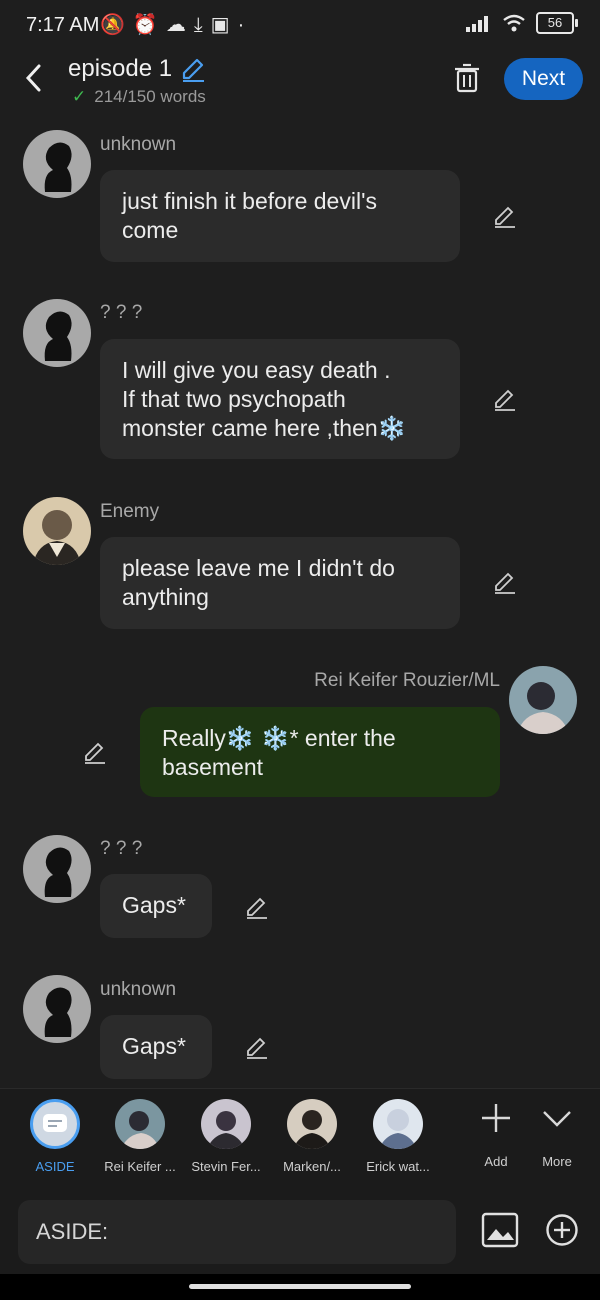 The width and height of the screenshot is (600, 1300). Describe the element at coordinates (34, 78) in the screenshot. I see `back-arrow-icon` at that location.